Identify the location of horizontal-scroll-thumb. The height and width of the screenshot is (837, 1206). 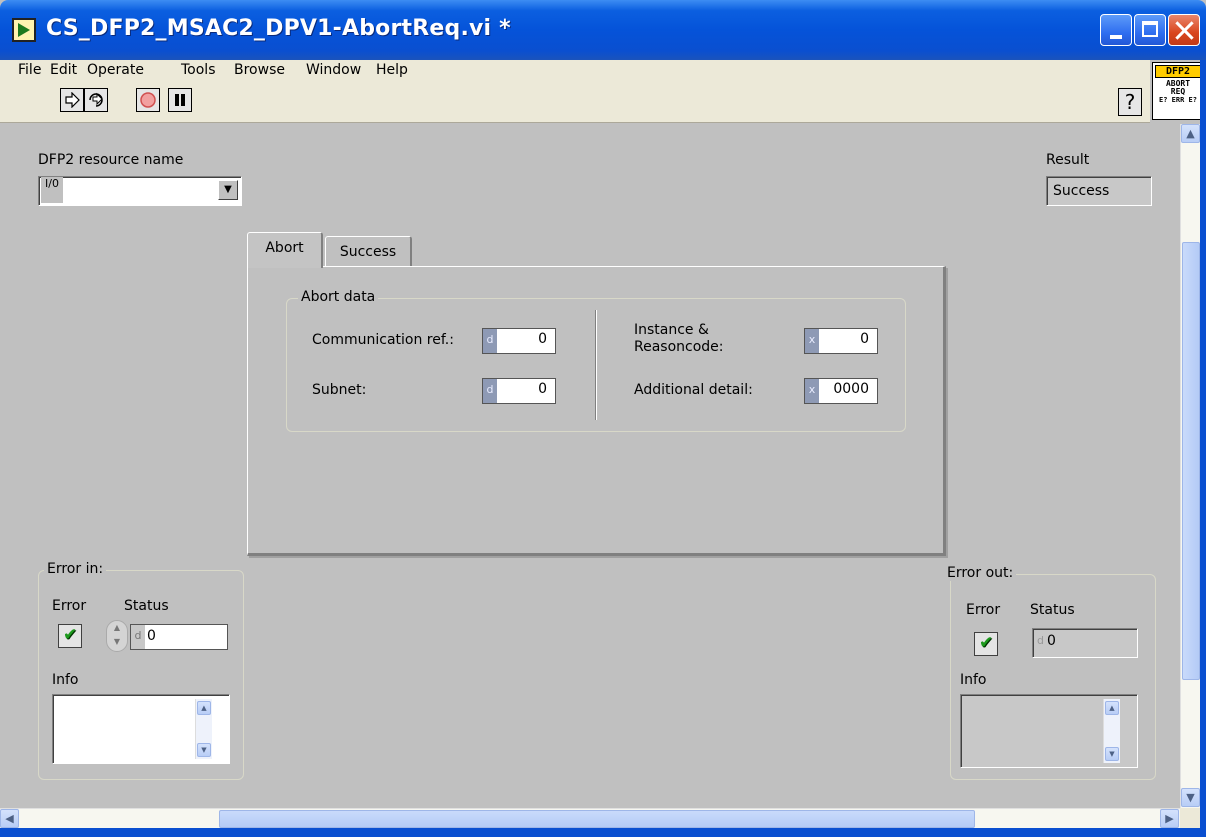
(597, 819).